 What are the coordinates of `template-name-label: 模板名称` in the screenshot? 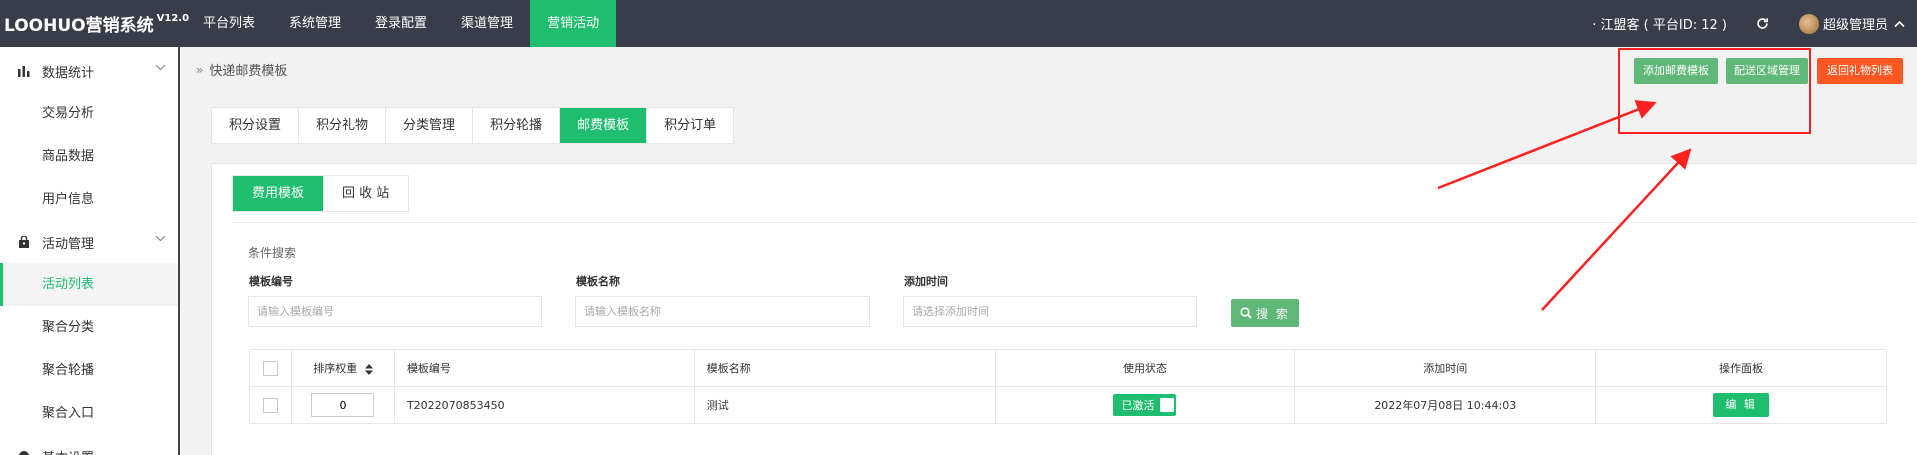 It's located at (598, 281).